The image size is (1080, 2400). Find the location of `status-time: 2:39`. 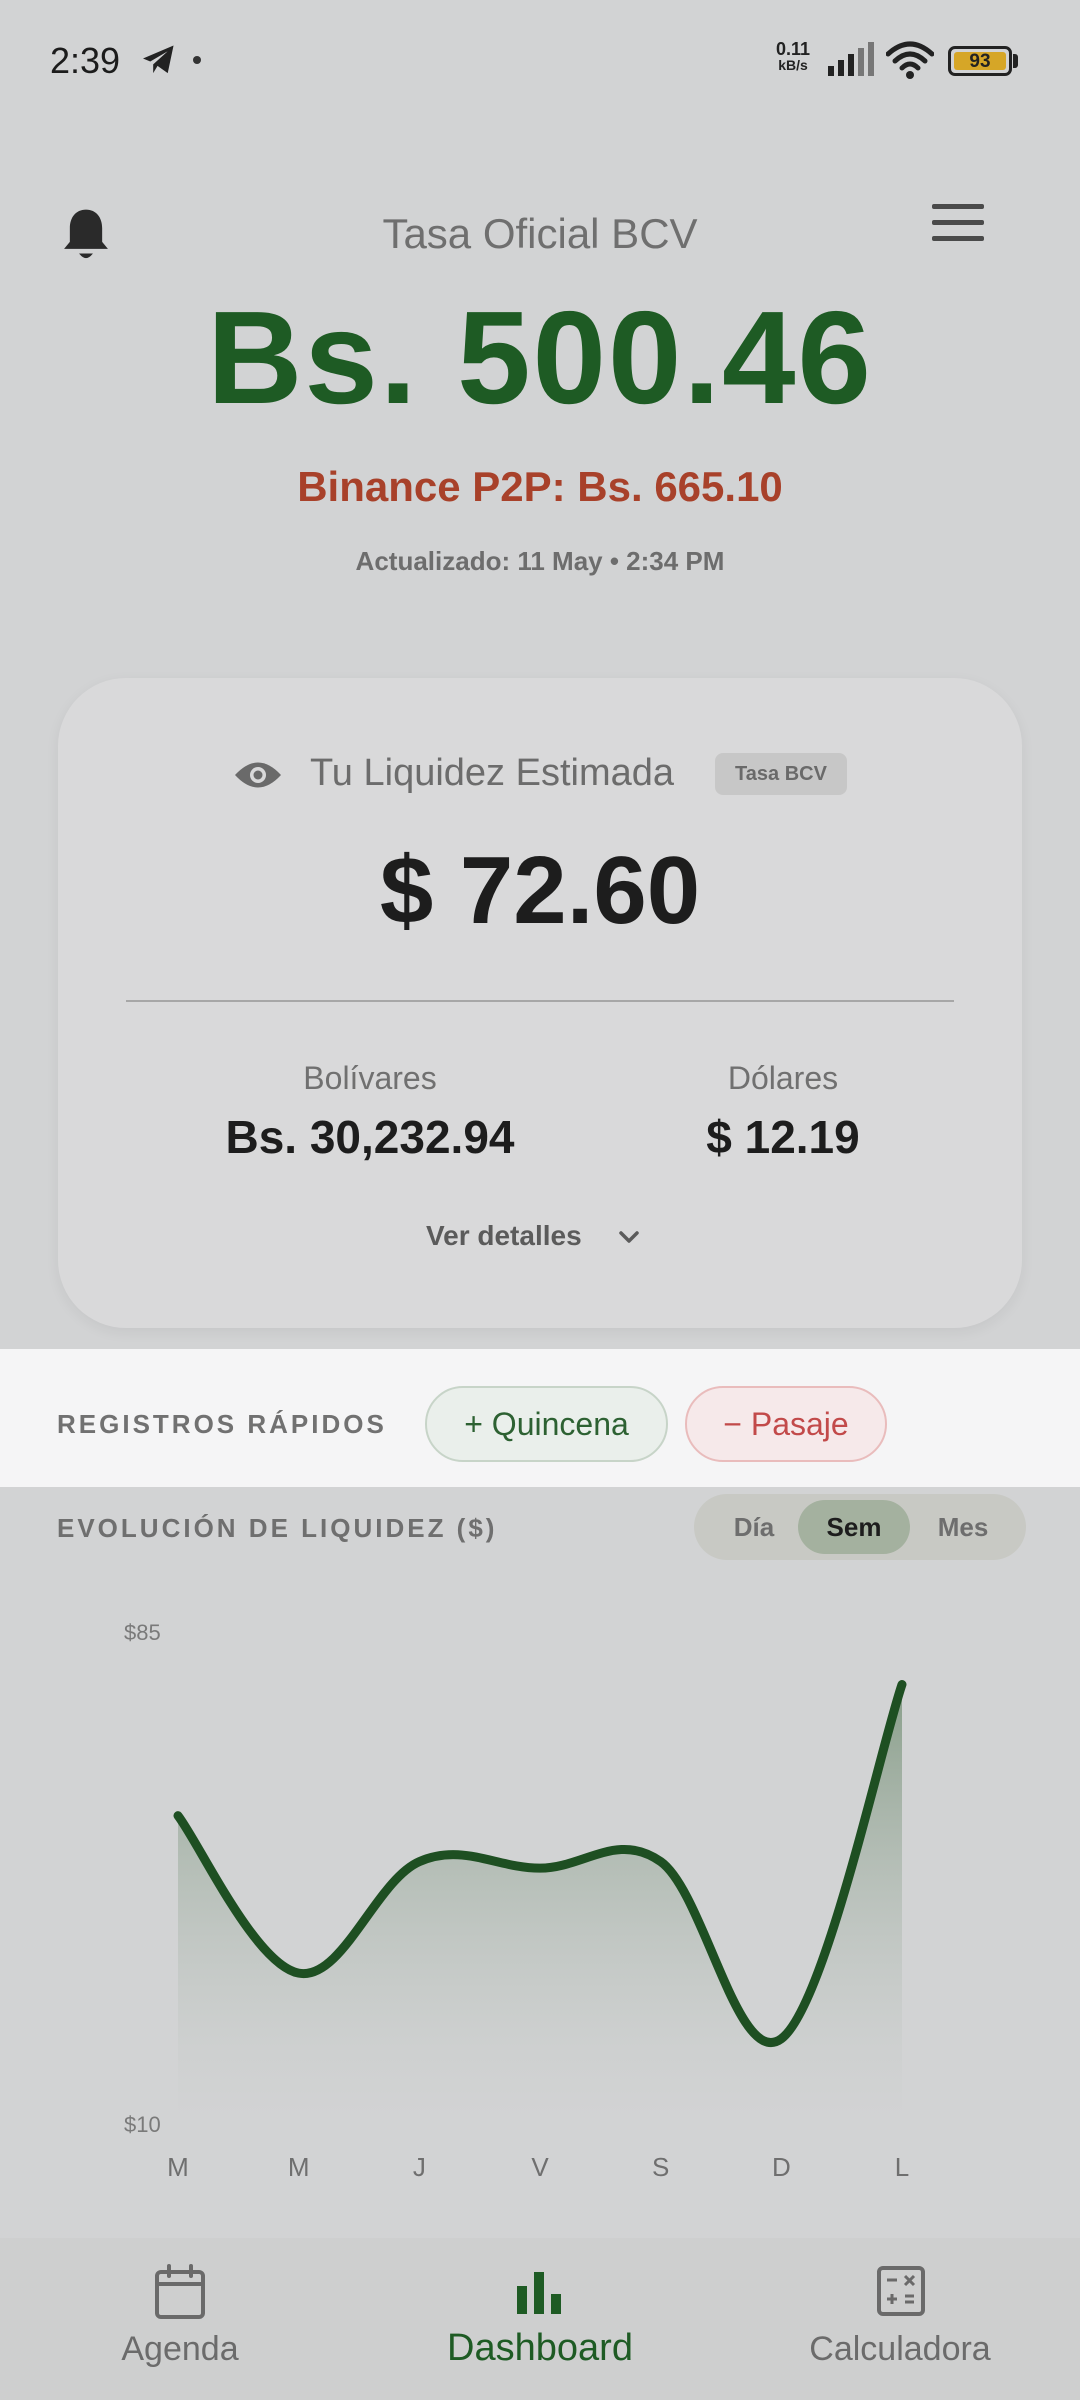

status-time: 2:39 is located at coordinates (85, 60).